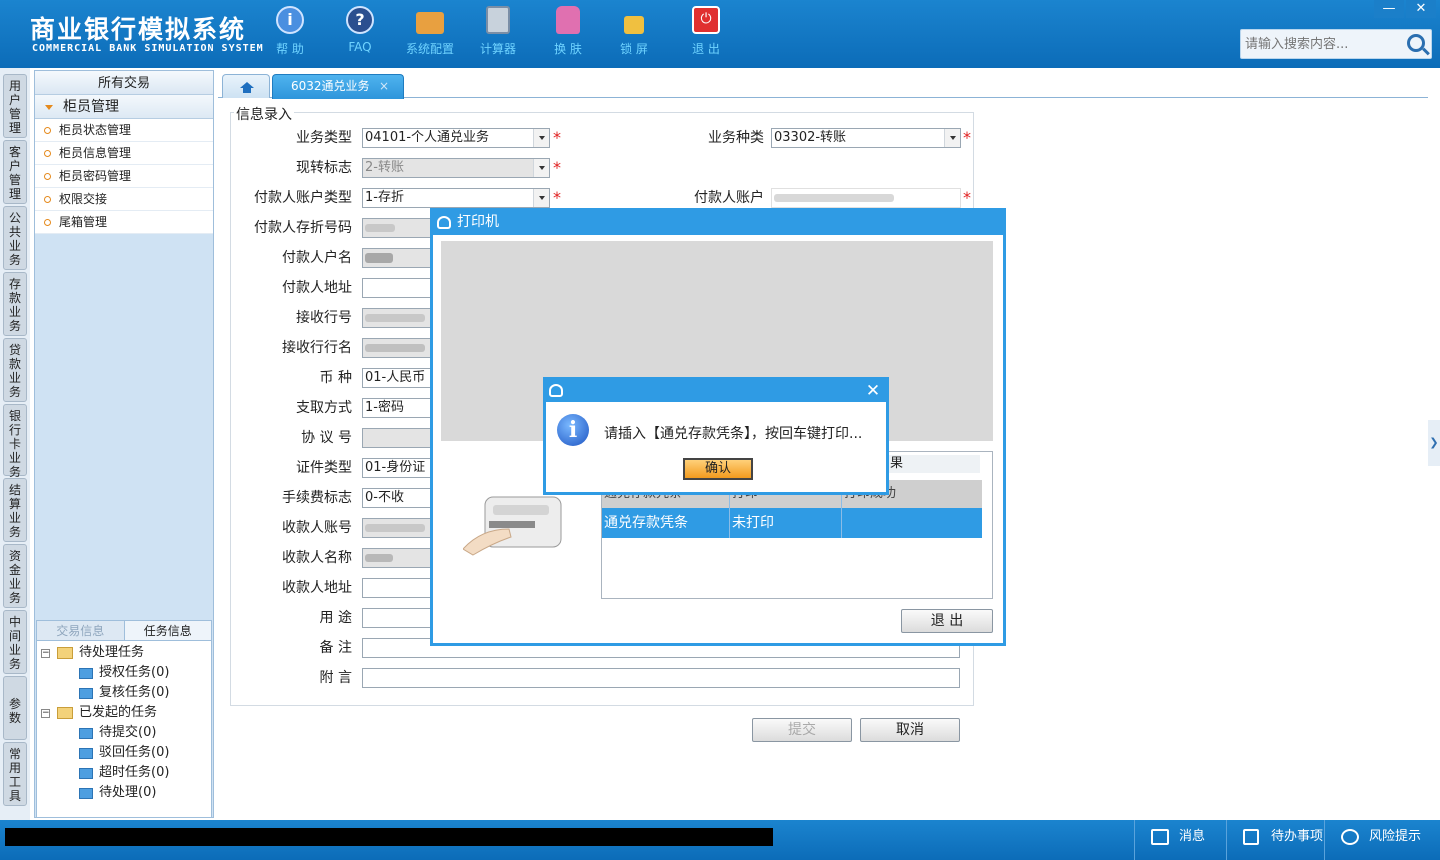  Describe the element at coordinates (397, 348) in the screenshot. I see `recv-bank-name-input` at that location.